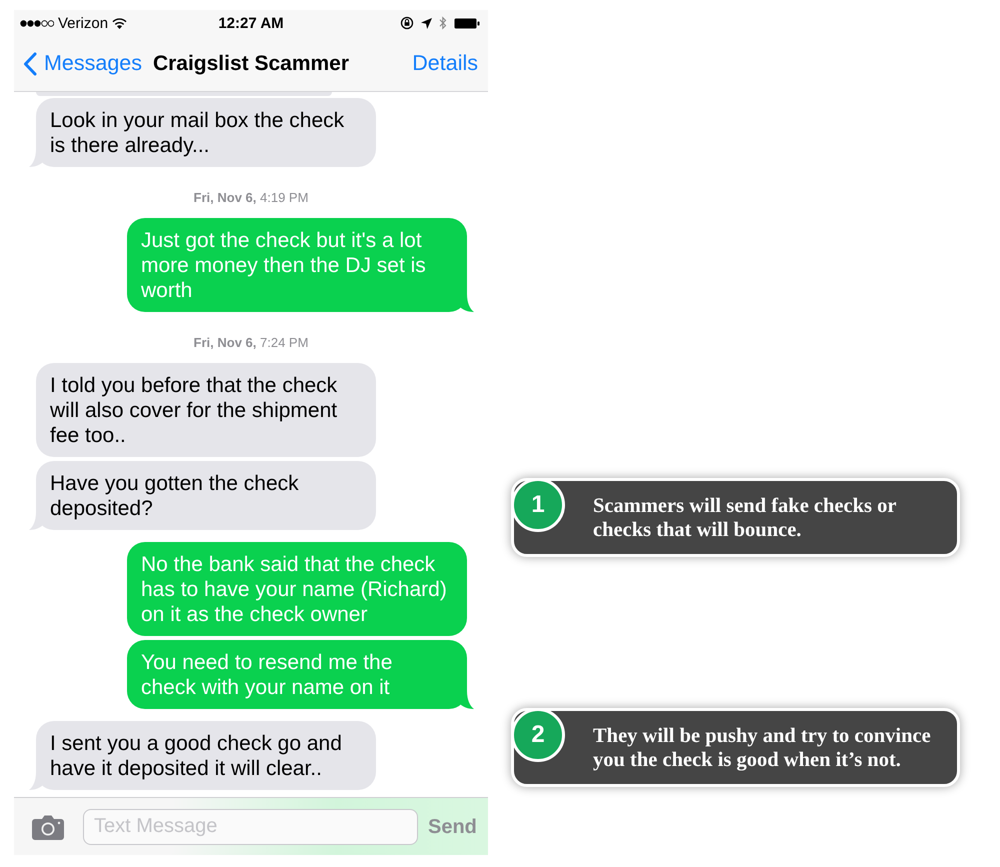 The image size is (1000, 867). What do you see at coordinates (83, 23) in the screenshot?
I see `carrier-name: Verizon` at bounding box center [83, 23].